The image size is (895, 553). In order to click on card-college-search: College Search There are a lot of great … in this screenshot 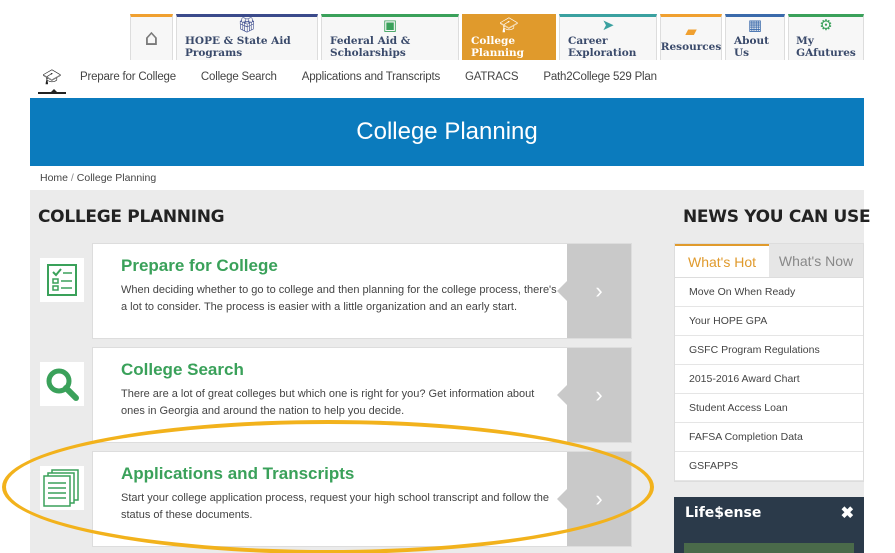, I will do `click(362, 395)`.